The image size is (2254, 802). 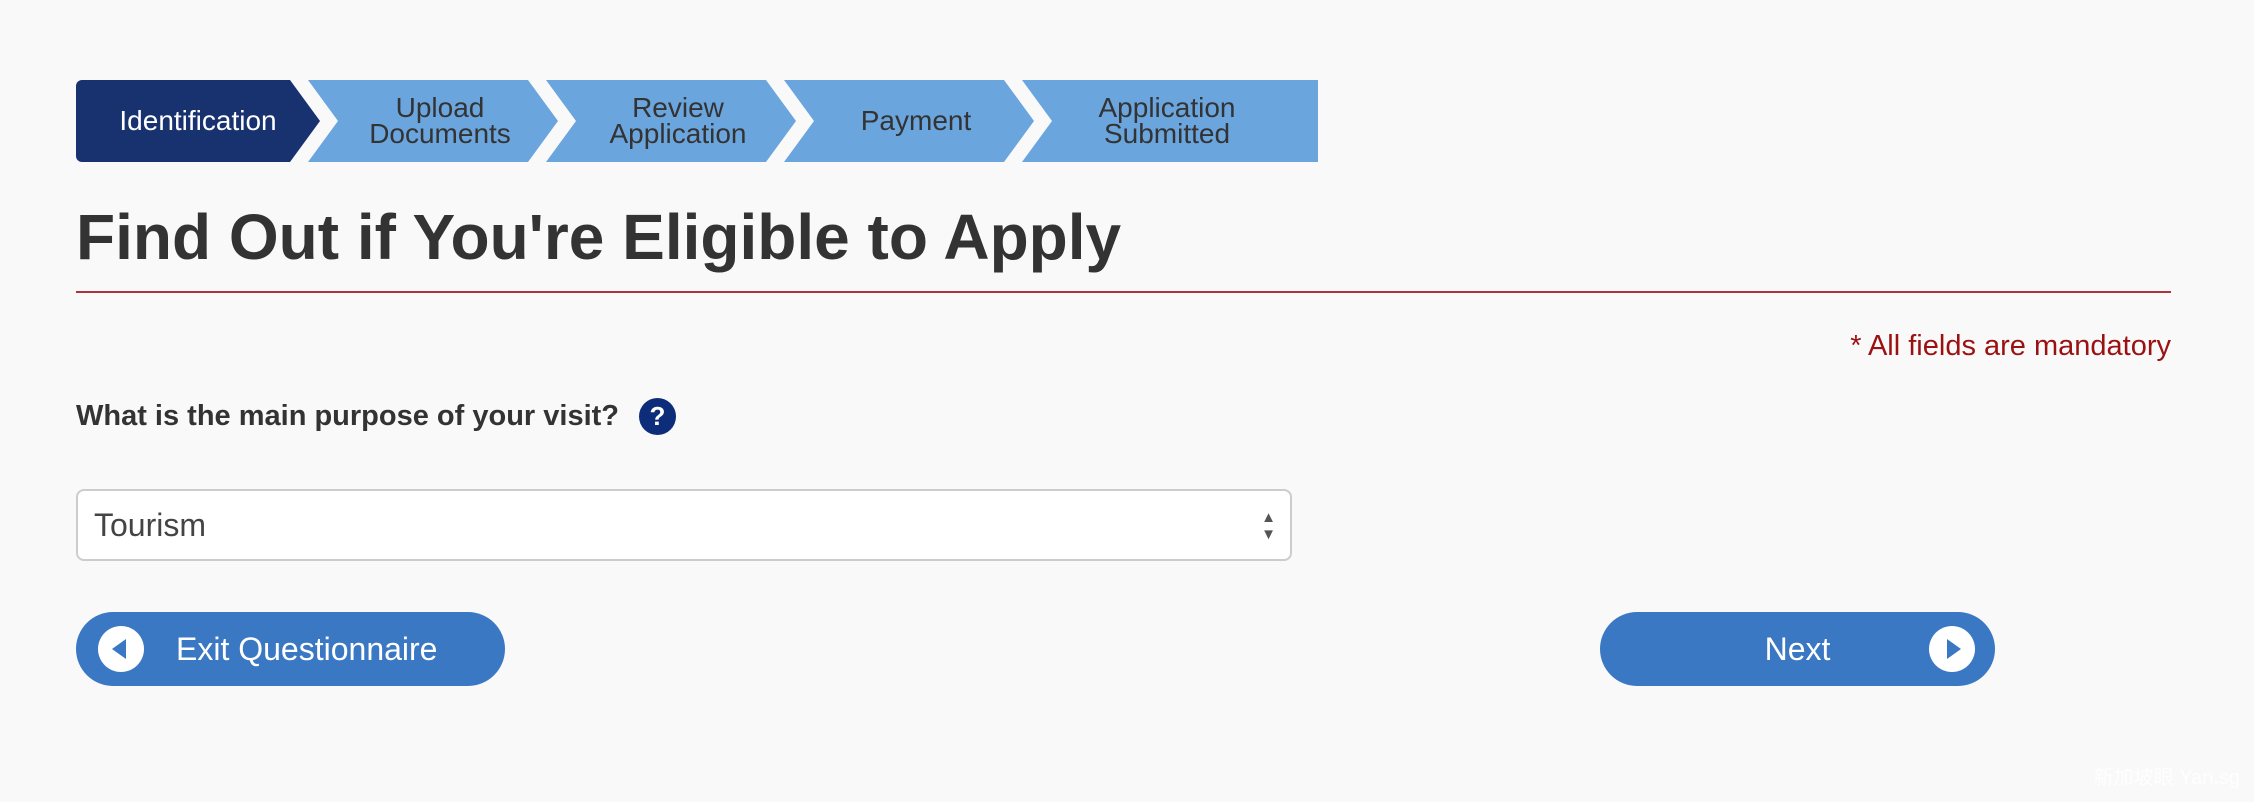 I want to click on exit-label: Exit Questionnaire, so click(x=307, y=648).